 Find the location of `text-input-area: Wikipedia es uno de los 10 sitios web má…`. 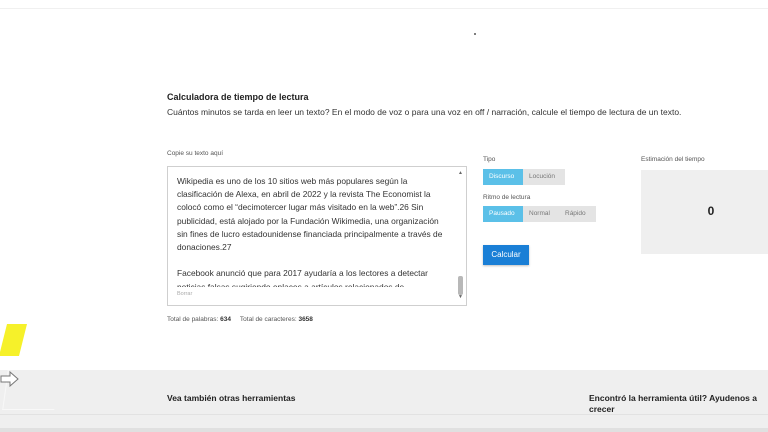

text-input-area: Wikipedia es uno de los 10 sitios web má… is located at coordinates (317, 236).